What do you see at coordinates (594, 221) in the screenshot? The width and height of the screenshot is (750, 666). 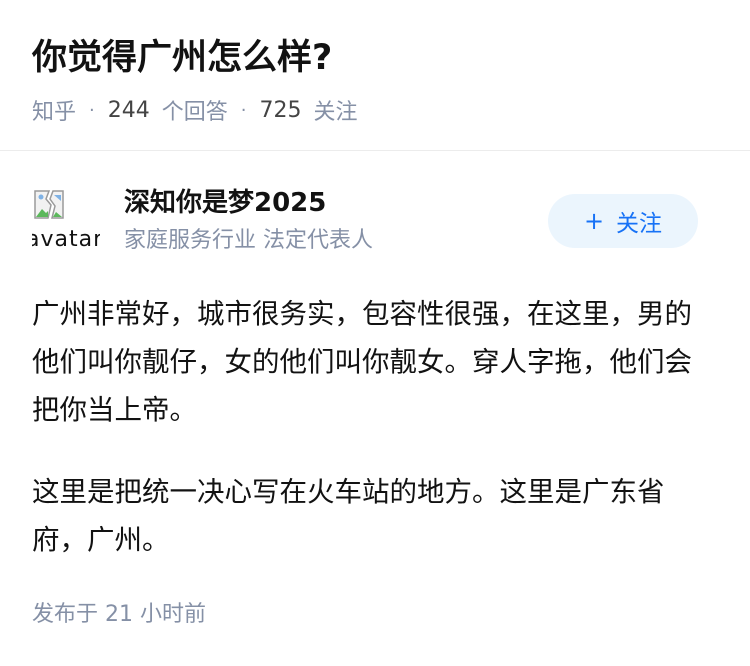 I see `plus-icon: +` at bounding box center [594, 221].